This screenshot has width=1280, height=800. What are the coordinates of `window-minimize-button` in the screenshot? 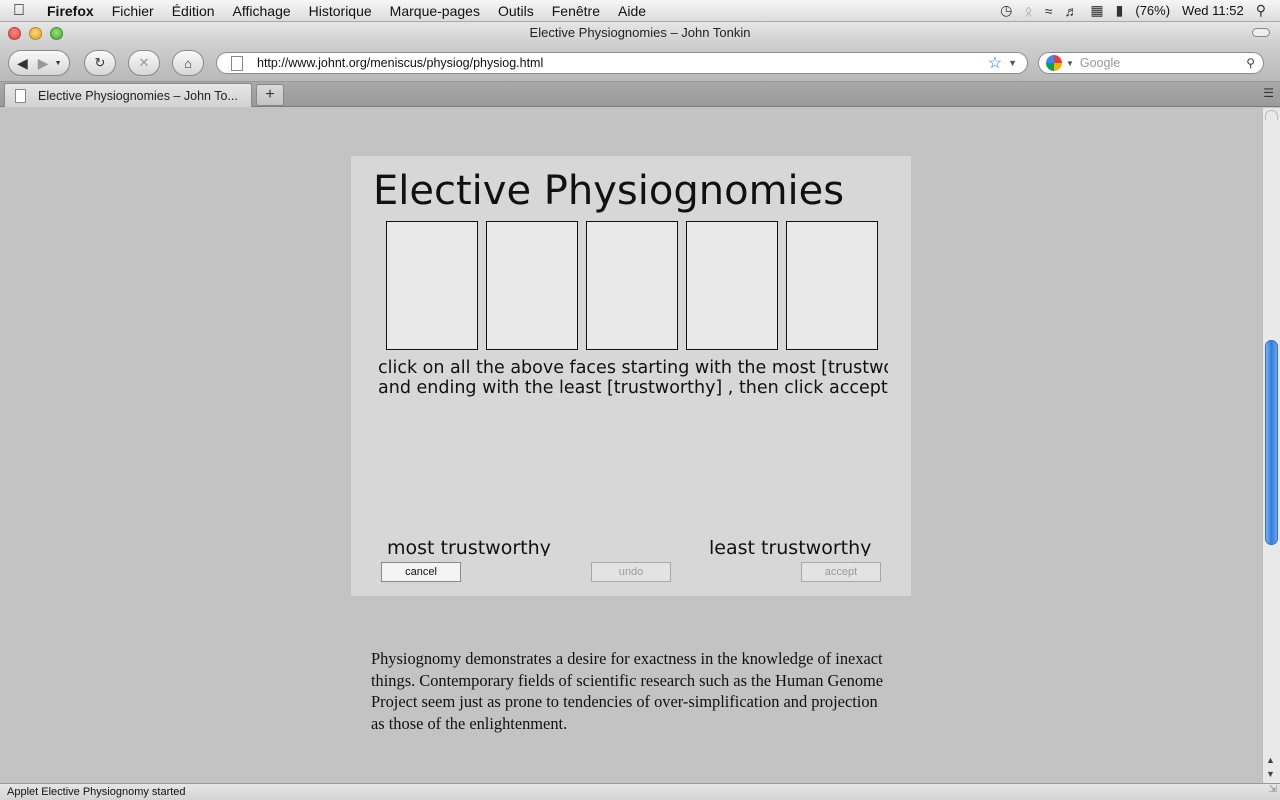 It's located at (35, 33).